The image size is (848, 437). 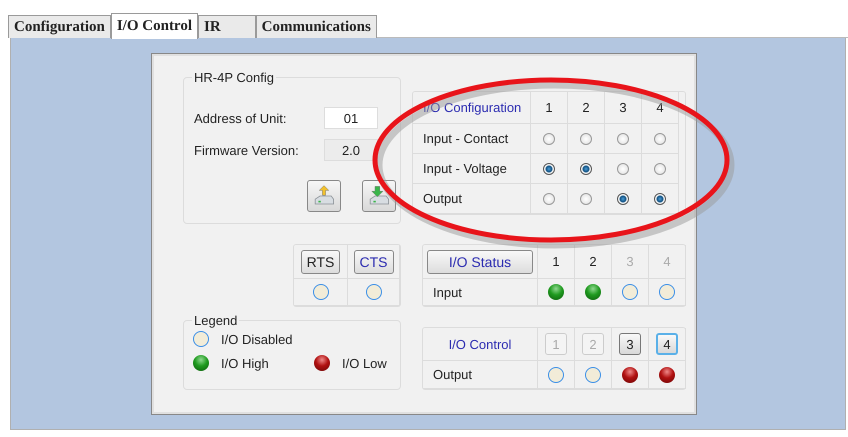 I want to click on signal-button: RTS, so click(x=320, y=262).